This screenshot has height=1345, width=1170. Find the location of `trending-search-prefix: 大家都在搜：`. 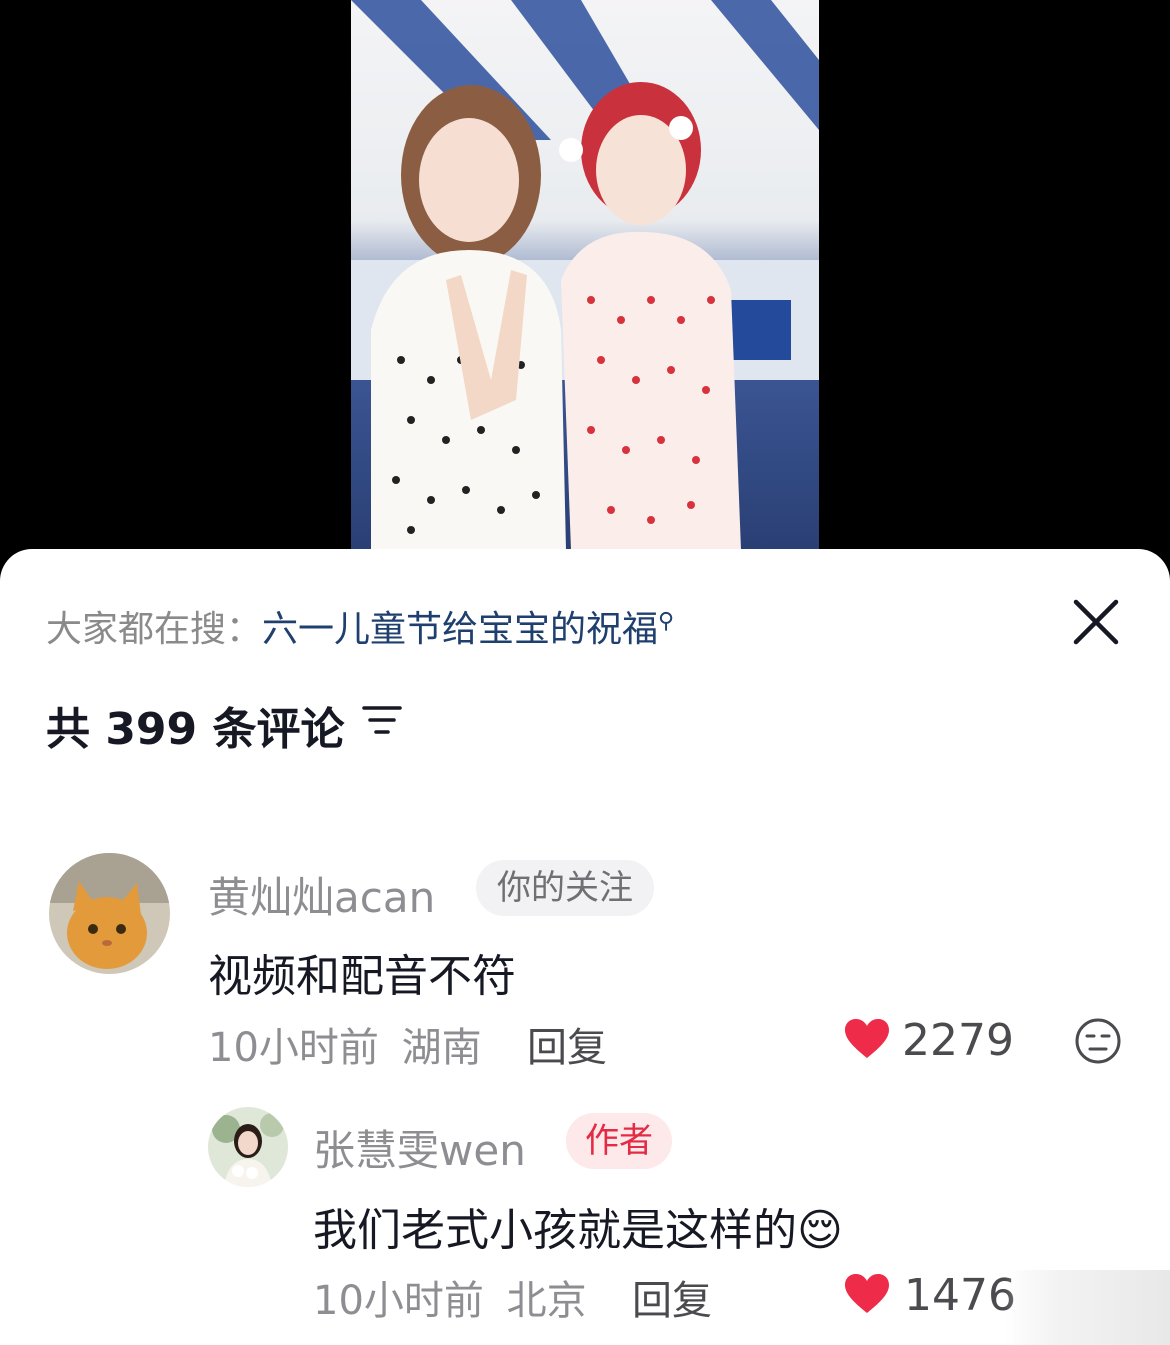

trending-search-prefix: 大家都在搜： is located at coordinates (154, 629).